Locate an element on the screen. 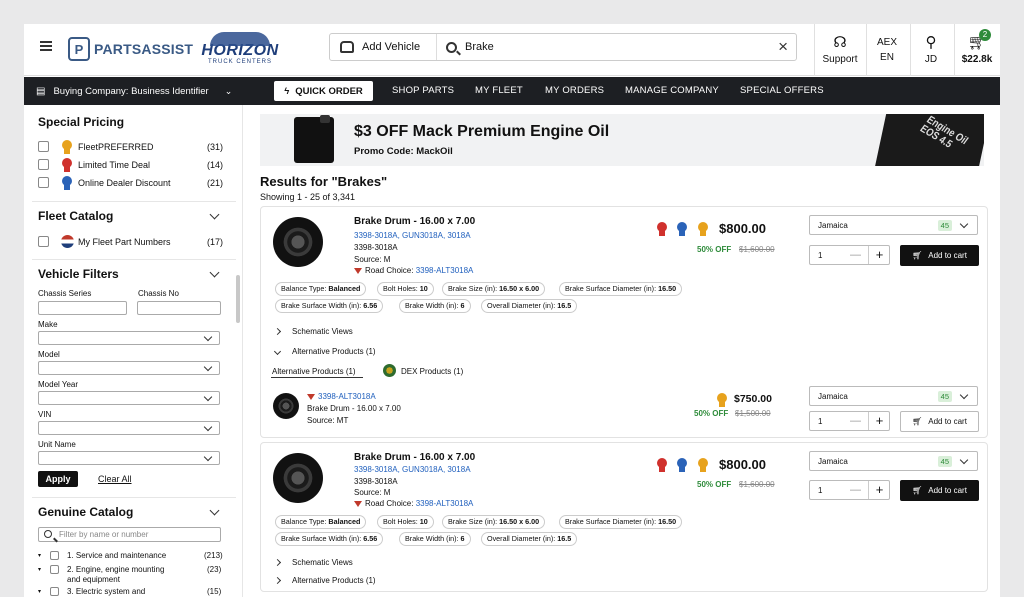  fleet-catalog-heading: Fleet Catalog is located at coordinates (75, 216).